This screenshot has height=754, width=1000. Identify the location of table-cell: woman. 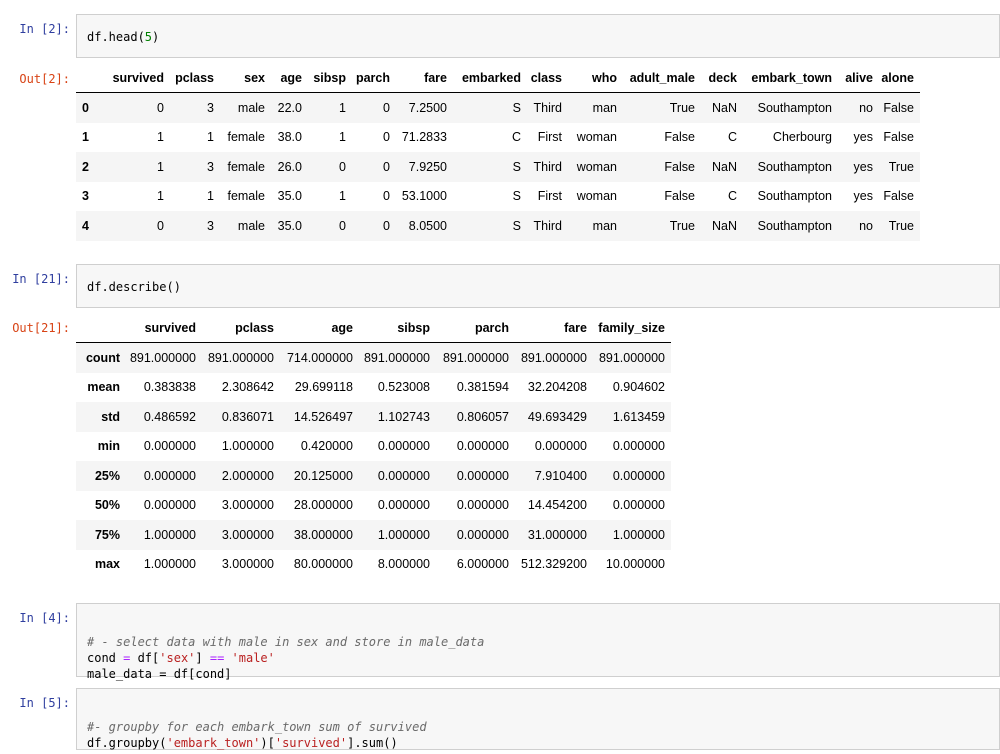
(596, 196).